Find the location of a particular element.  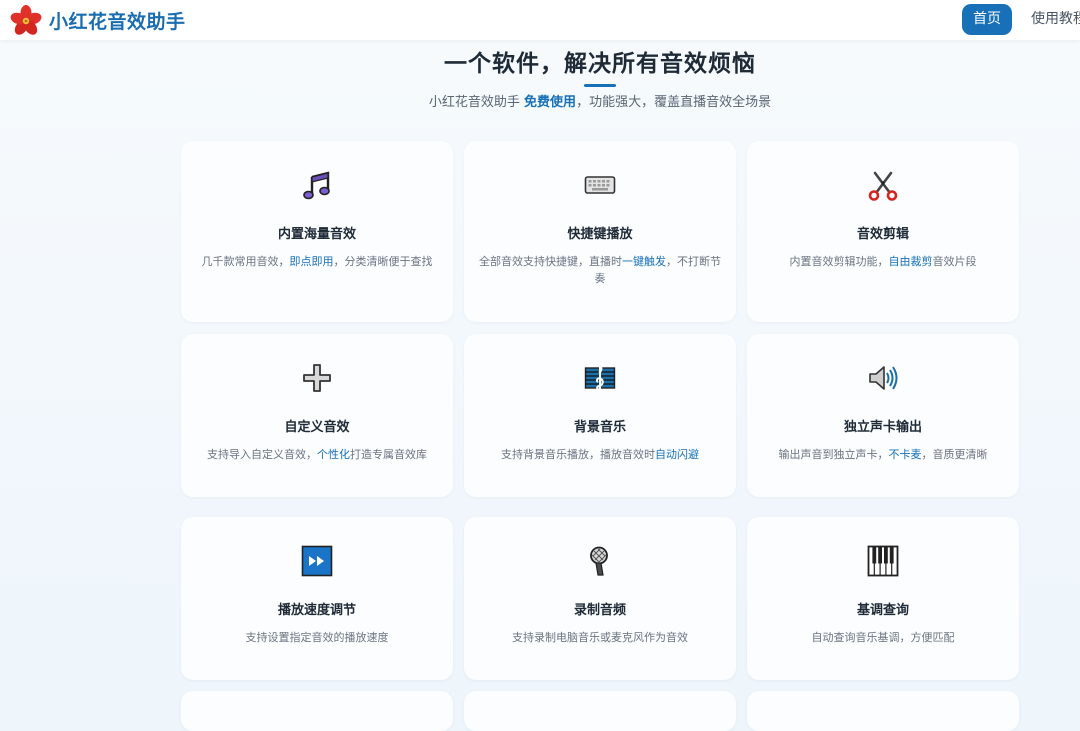

feature-description: 支持录制电脑音乐或麦克风作为音效 is located at coordinates (600, 637).